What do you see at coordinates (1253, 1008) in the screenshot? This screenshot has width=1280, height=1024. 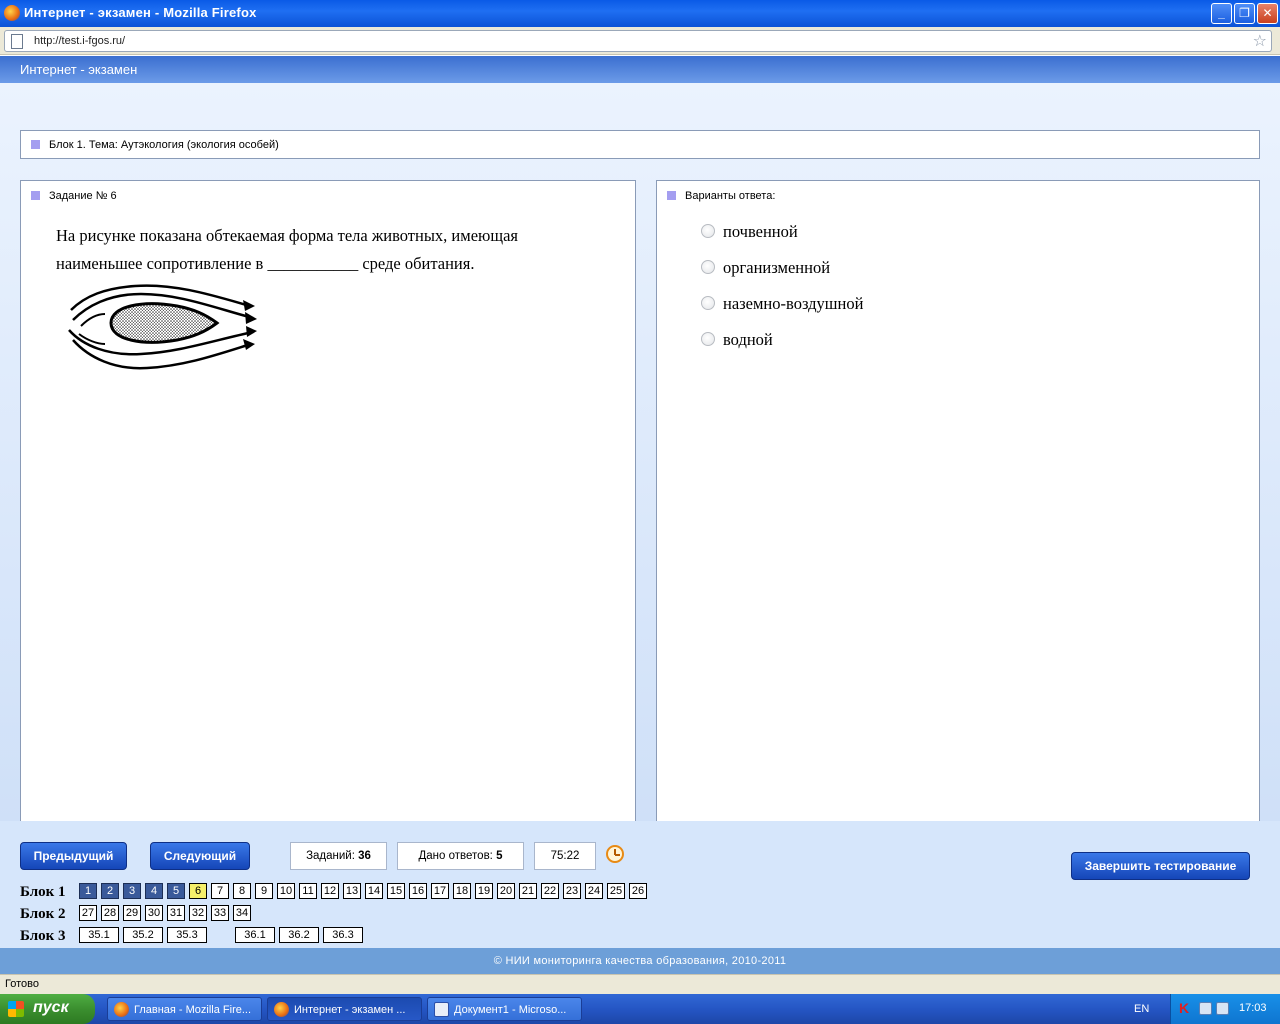 I see `clock: 17:03` at bounding box center [1253, 1008].